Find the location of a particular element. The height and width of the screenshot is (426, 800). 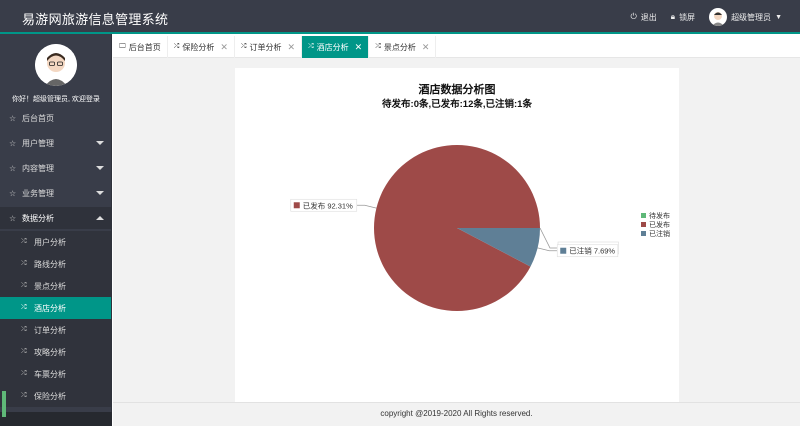

tab-label: 保险分析 is located at coordinates (198, 47).